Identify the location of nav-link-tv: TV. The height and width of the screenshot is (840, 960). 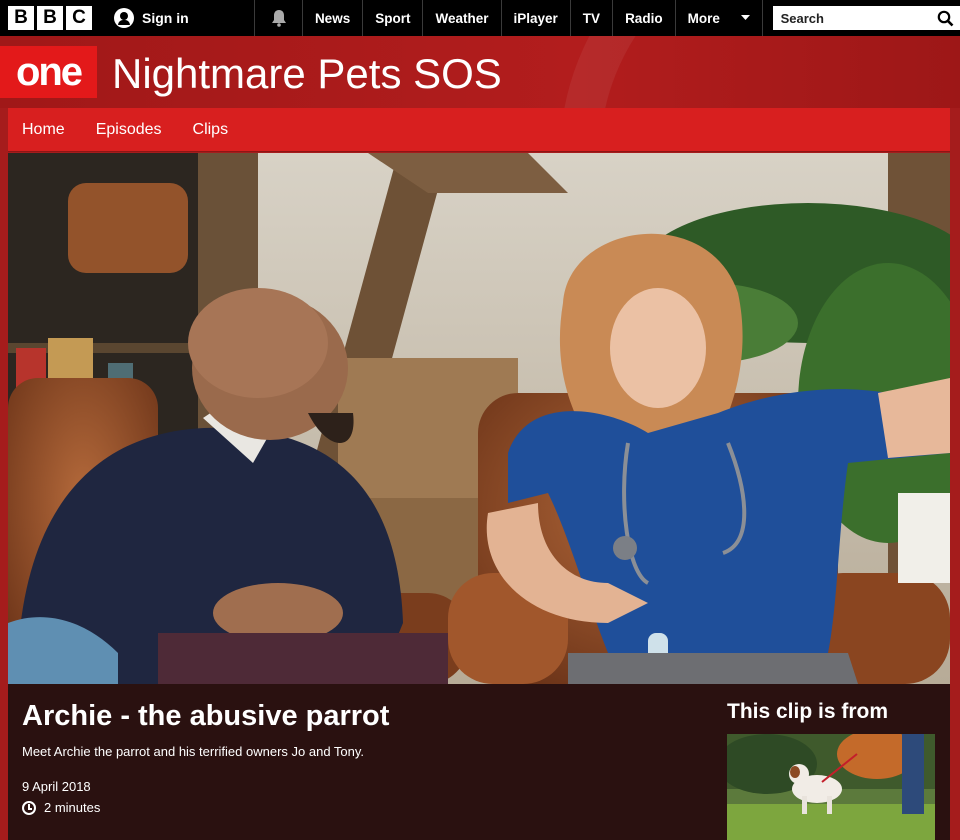
(590, 18).